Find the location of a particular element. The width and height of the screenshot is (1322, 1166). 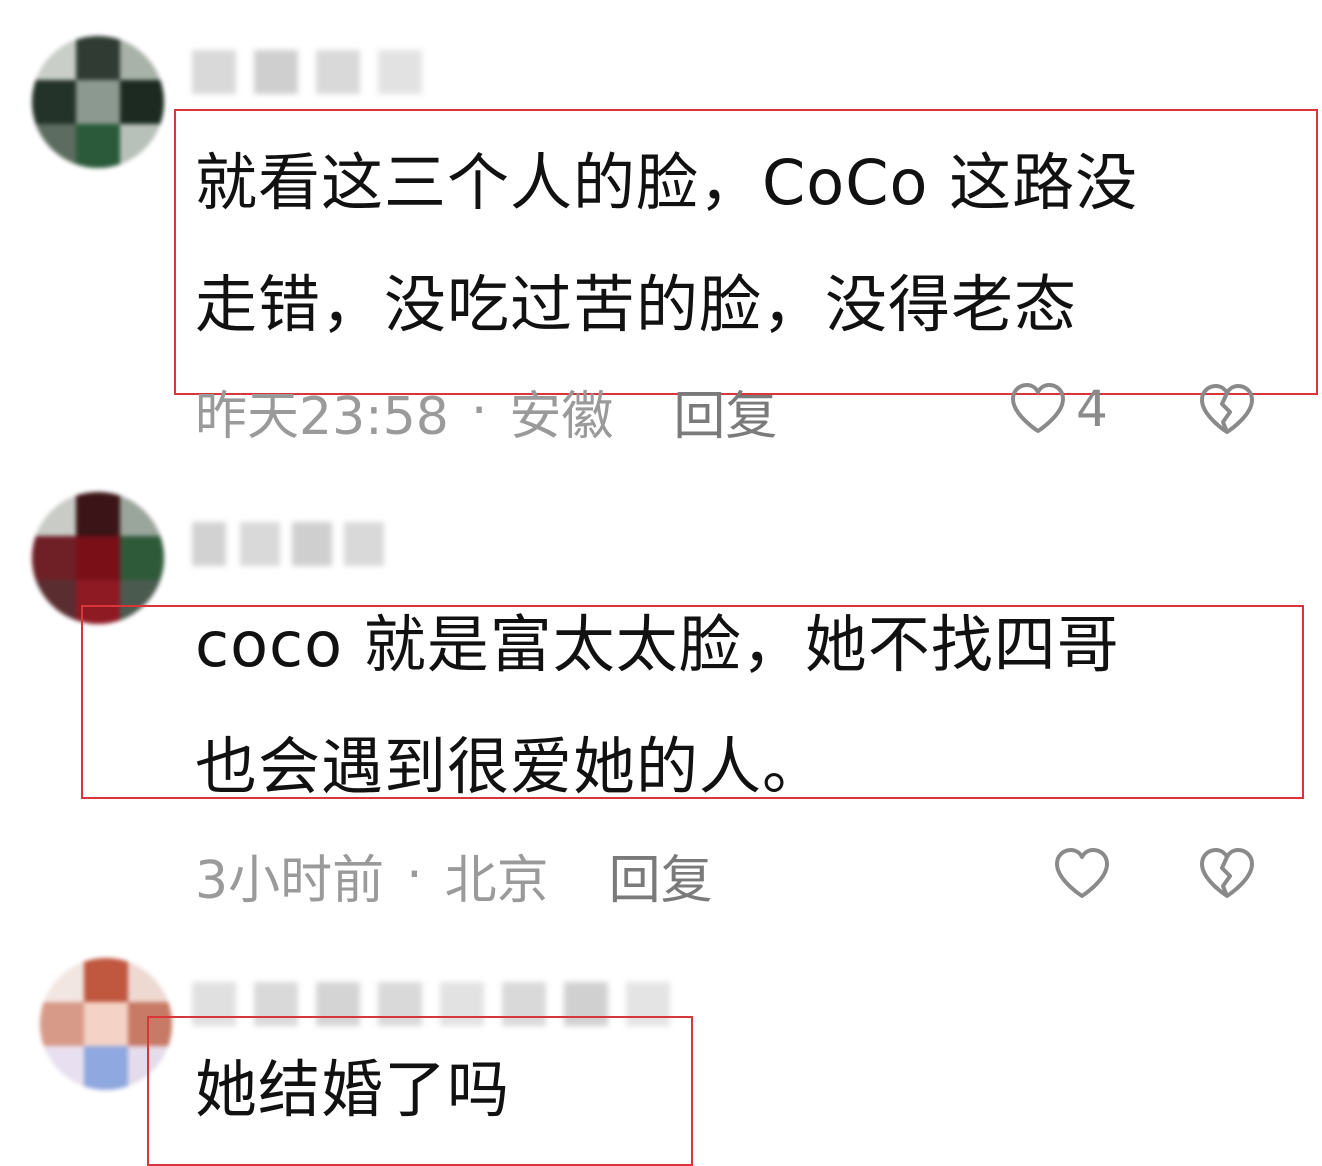

like-button is located at coordinates (1086, 874).